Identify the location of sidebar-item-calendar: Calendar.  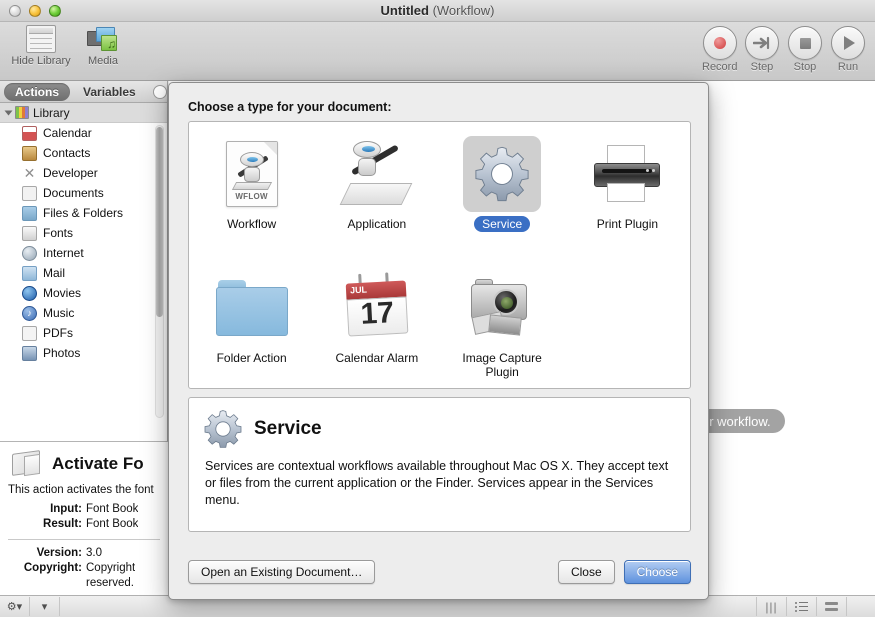
(83, 133).